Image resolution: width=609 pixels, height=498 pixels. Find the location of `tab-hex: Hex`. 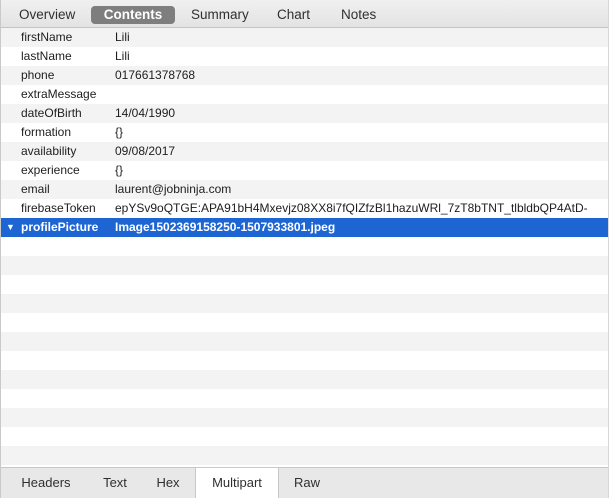

tab-hex: Hex is located at coordinates (168, 483).